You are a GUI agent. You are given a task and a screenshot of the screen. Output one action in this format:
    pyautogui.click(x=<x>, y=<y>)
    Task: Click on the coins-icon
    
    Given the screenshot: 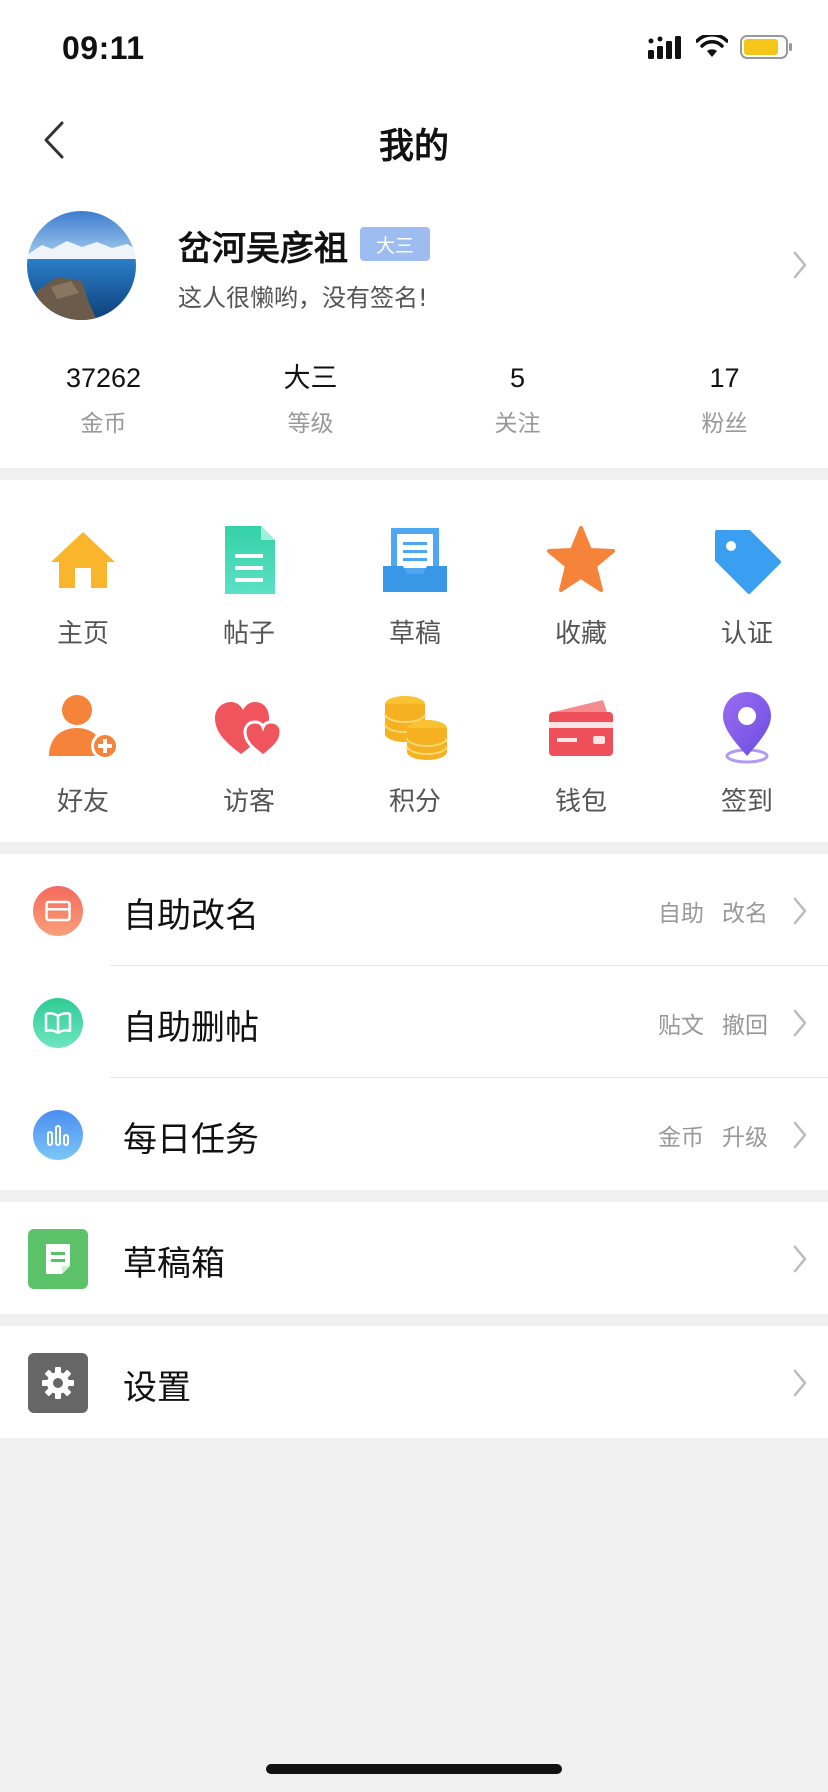 What is the action you would take?
    pyautogui.click(x=416, y=728)
    